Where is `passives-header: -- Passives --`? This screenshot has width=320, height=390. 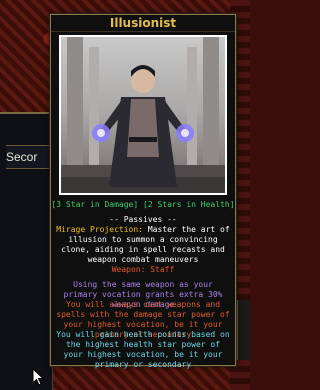
passives-header: -- Passives -- is located at coordinates (143, 219).